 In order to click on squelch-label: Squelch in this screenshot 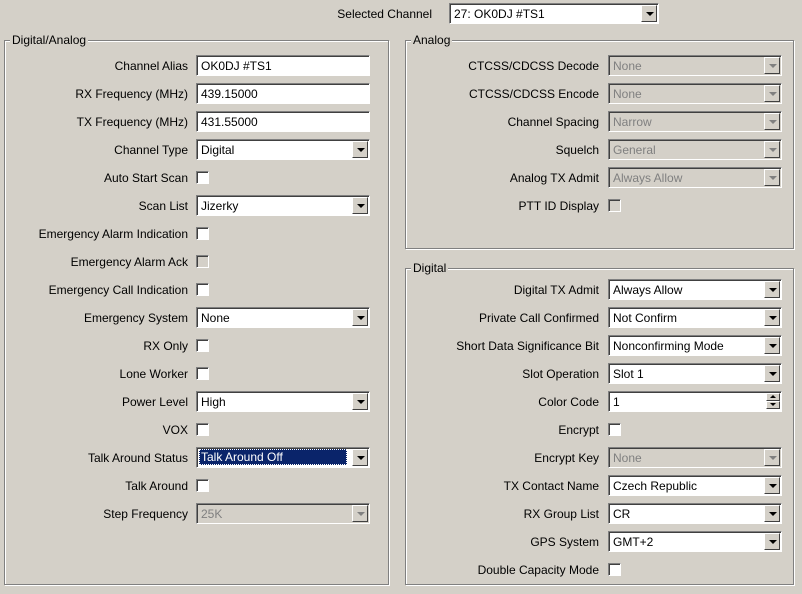, I will do `click(577, 150)`.